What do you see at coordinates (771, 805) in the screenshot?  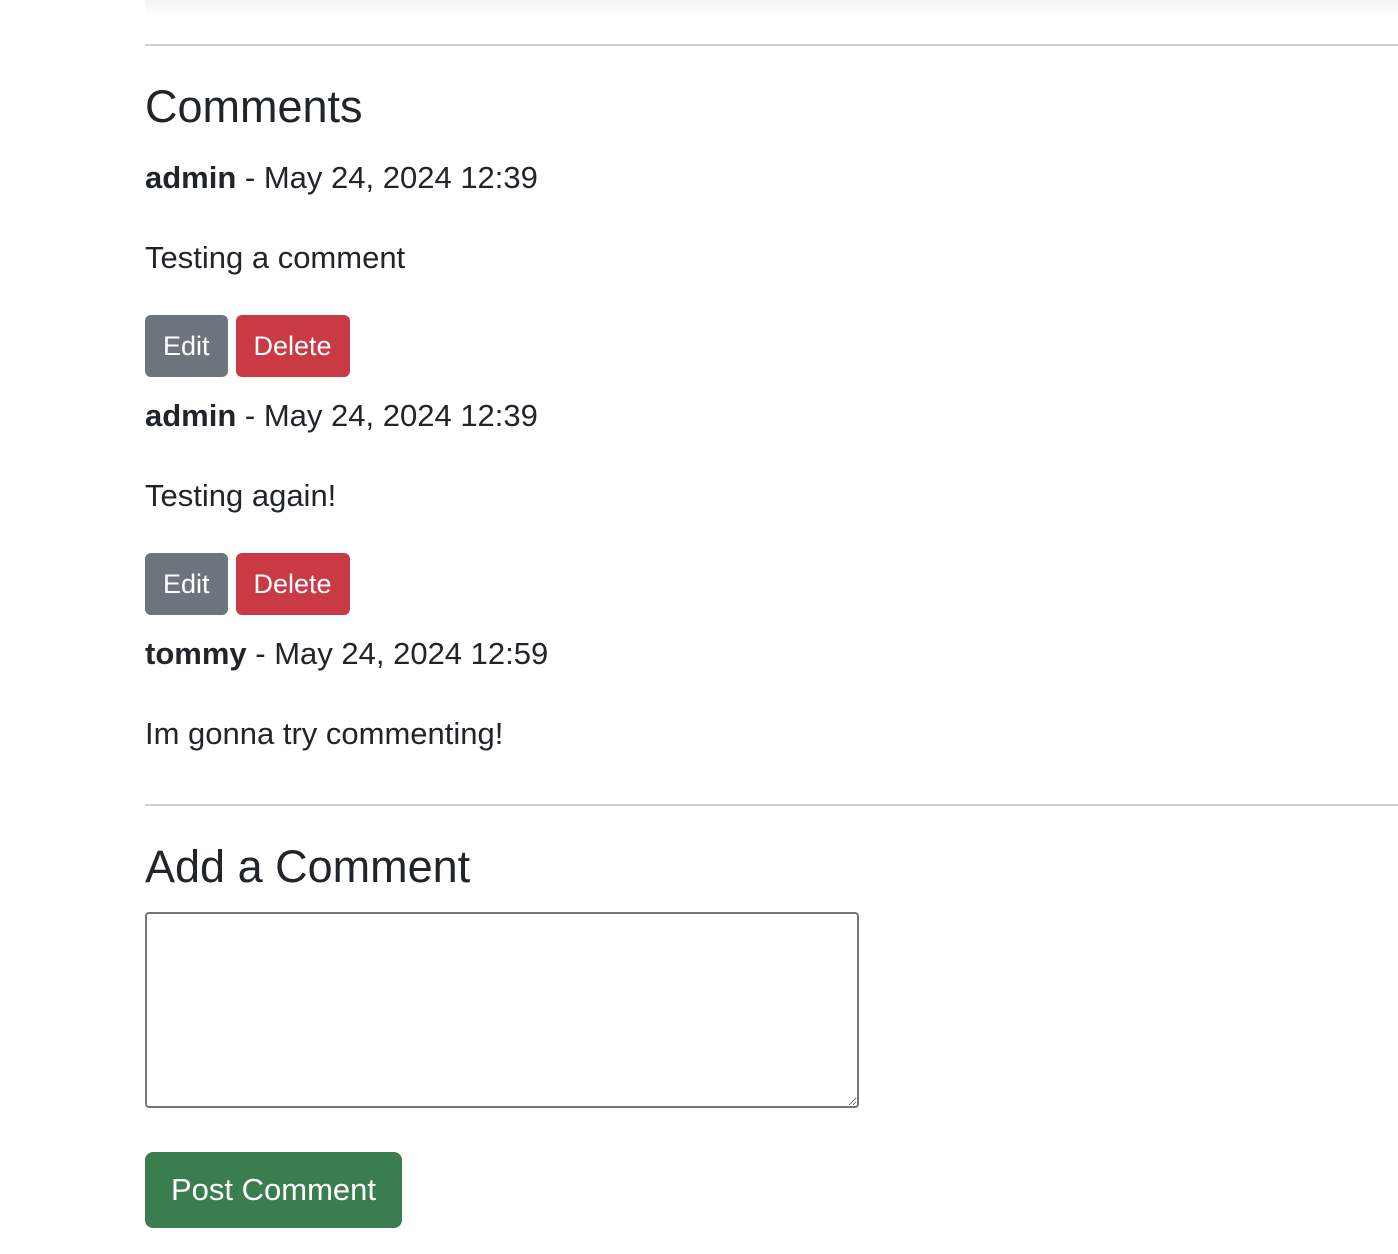 I see `divider-bottom` at bounding box center [771, 805].